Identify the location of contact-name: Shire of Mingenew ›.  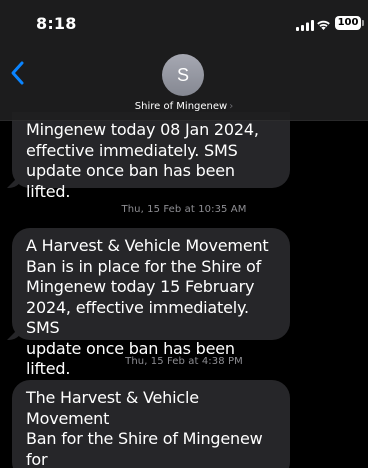
(184, 106).